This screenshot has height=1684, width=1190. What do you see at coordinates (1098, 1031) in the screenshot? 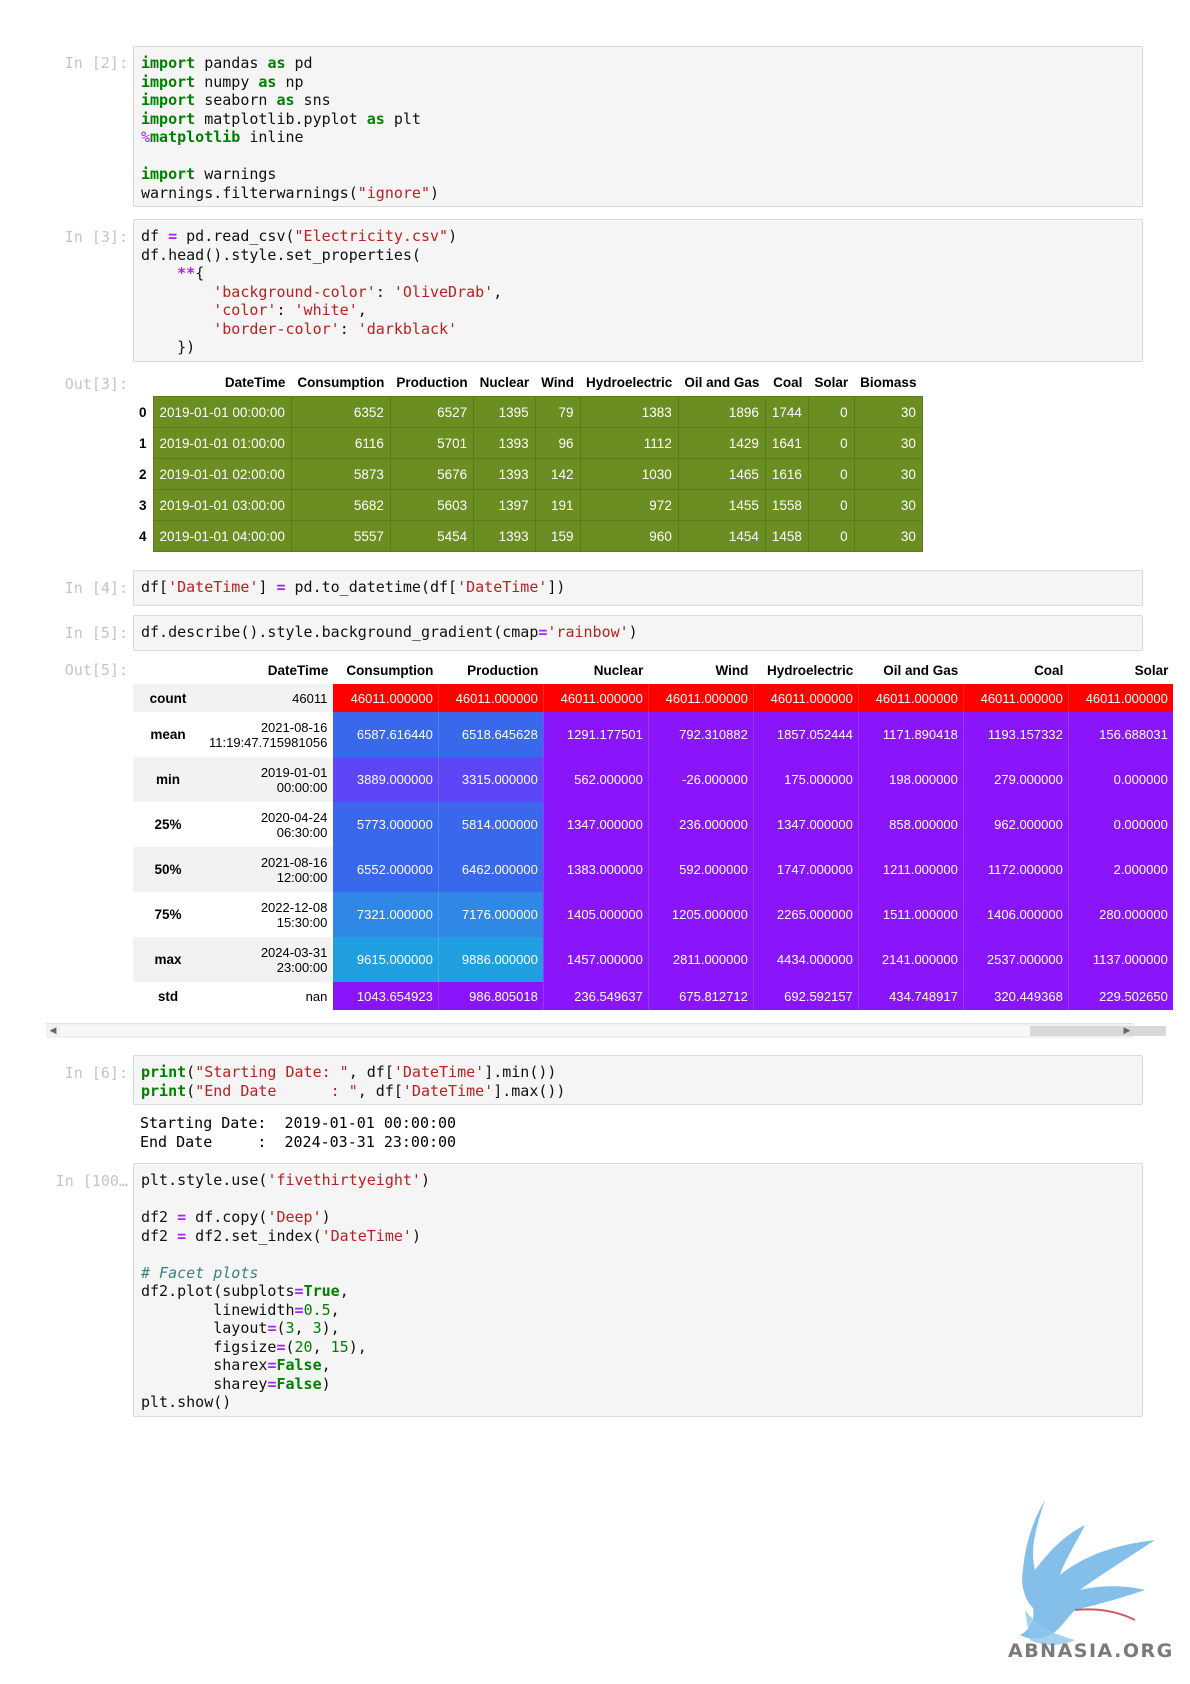
I see `scroll-thumb` at bounding box center [1098, 1031].